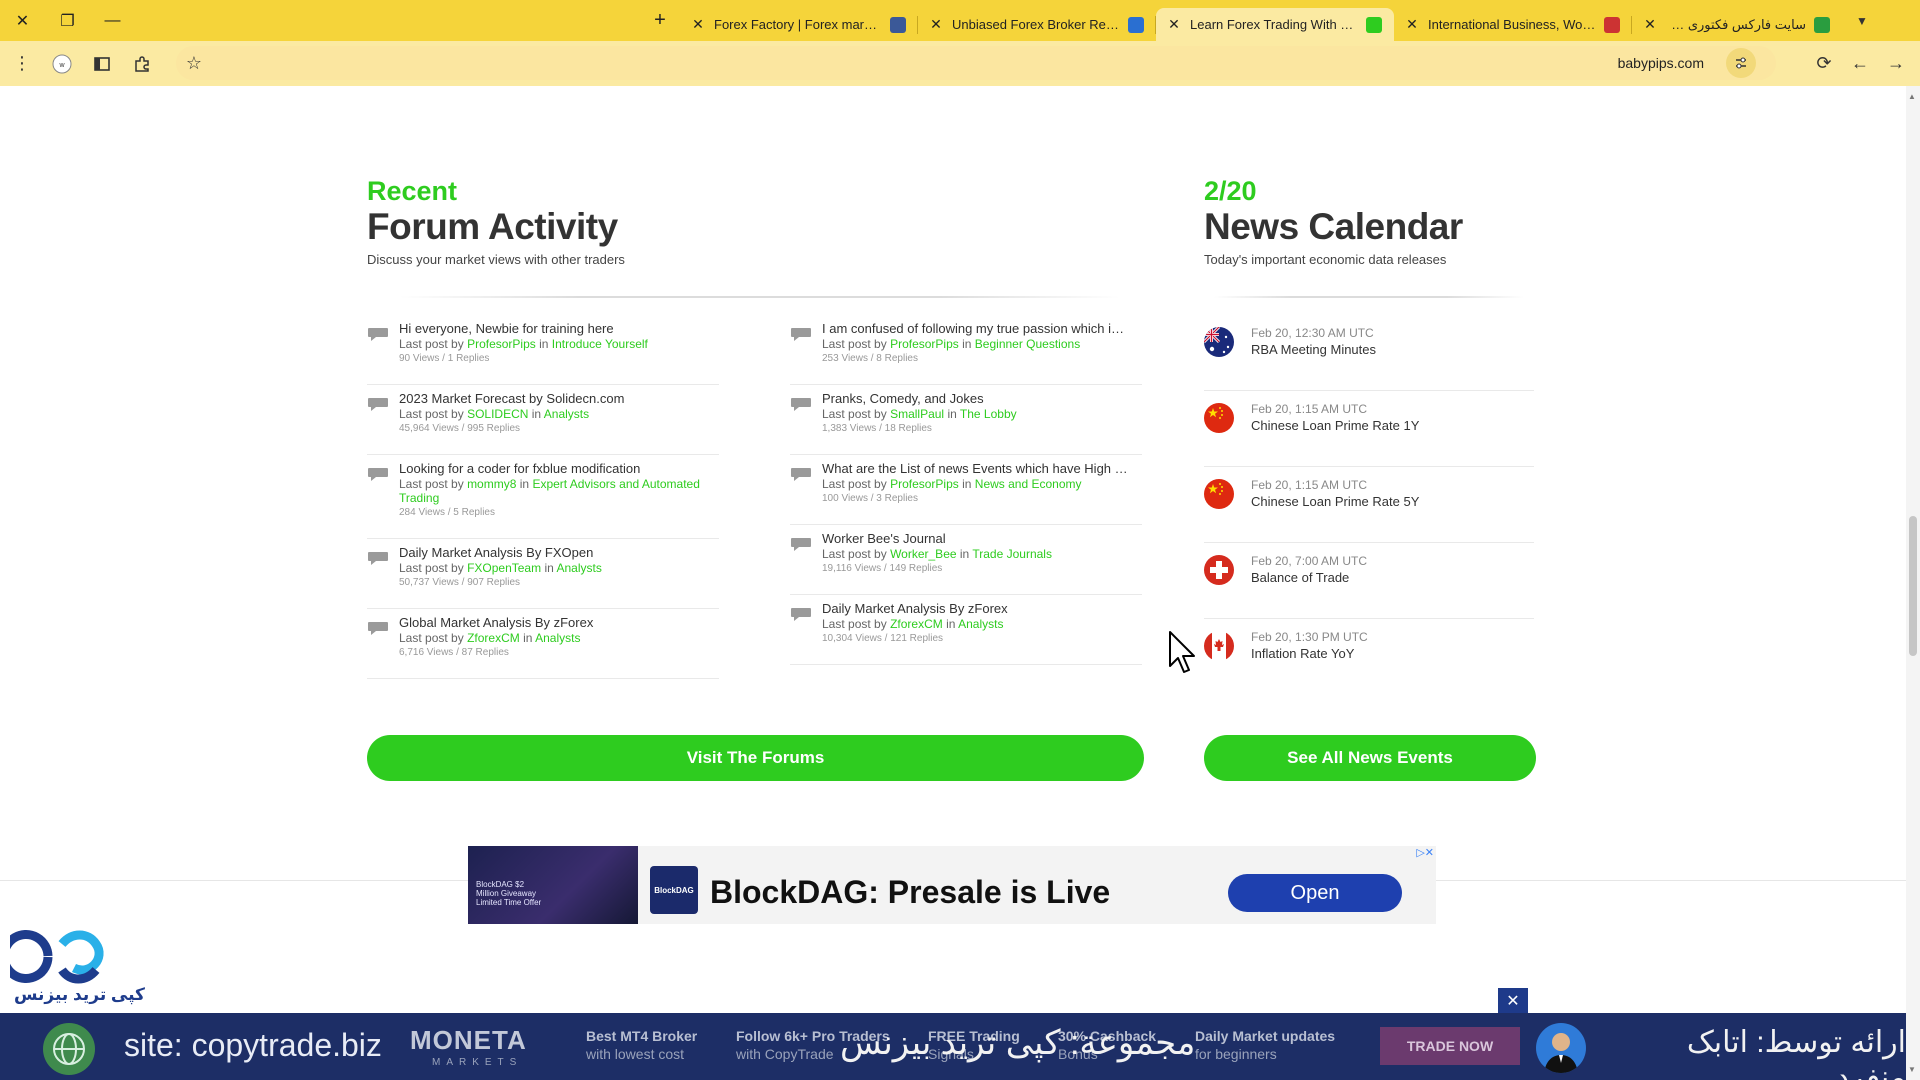 The height and width of the screenshot is (1080, 1920). What do you see at coordinates (62, 64) in the screenshot?
I see `profile-avatar-icon: w` at bounding box center [62, 64].